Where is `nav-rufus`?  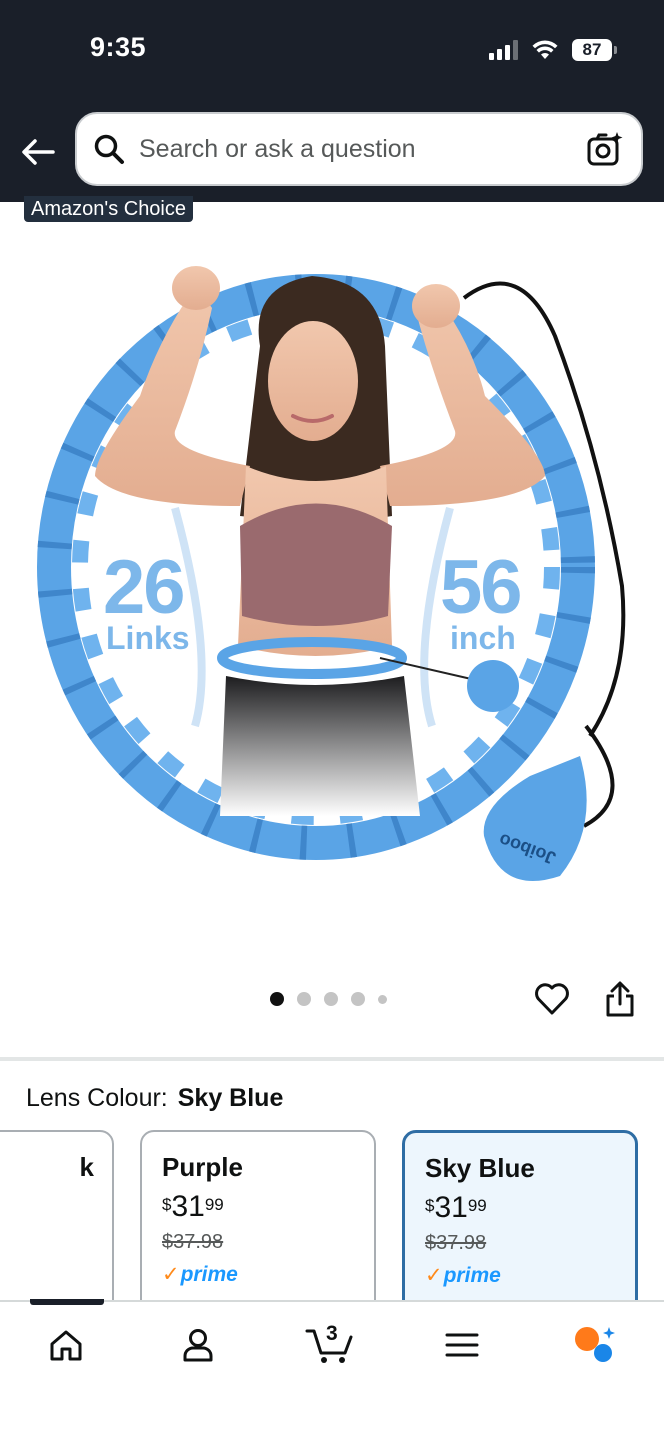
nav-rufus is located at coordinates (594, 1345).